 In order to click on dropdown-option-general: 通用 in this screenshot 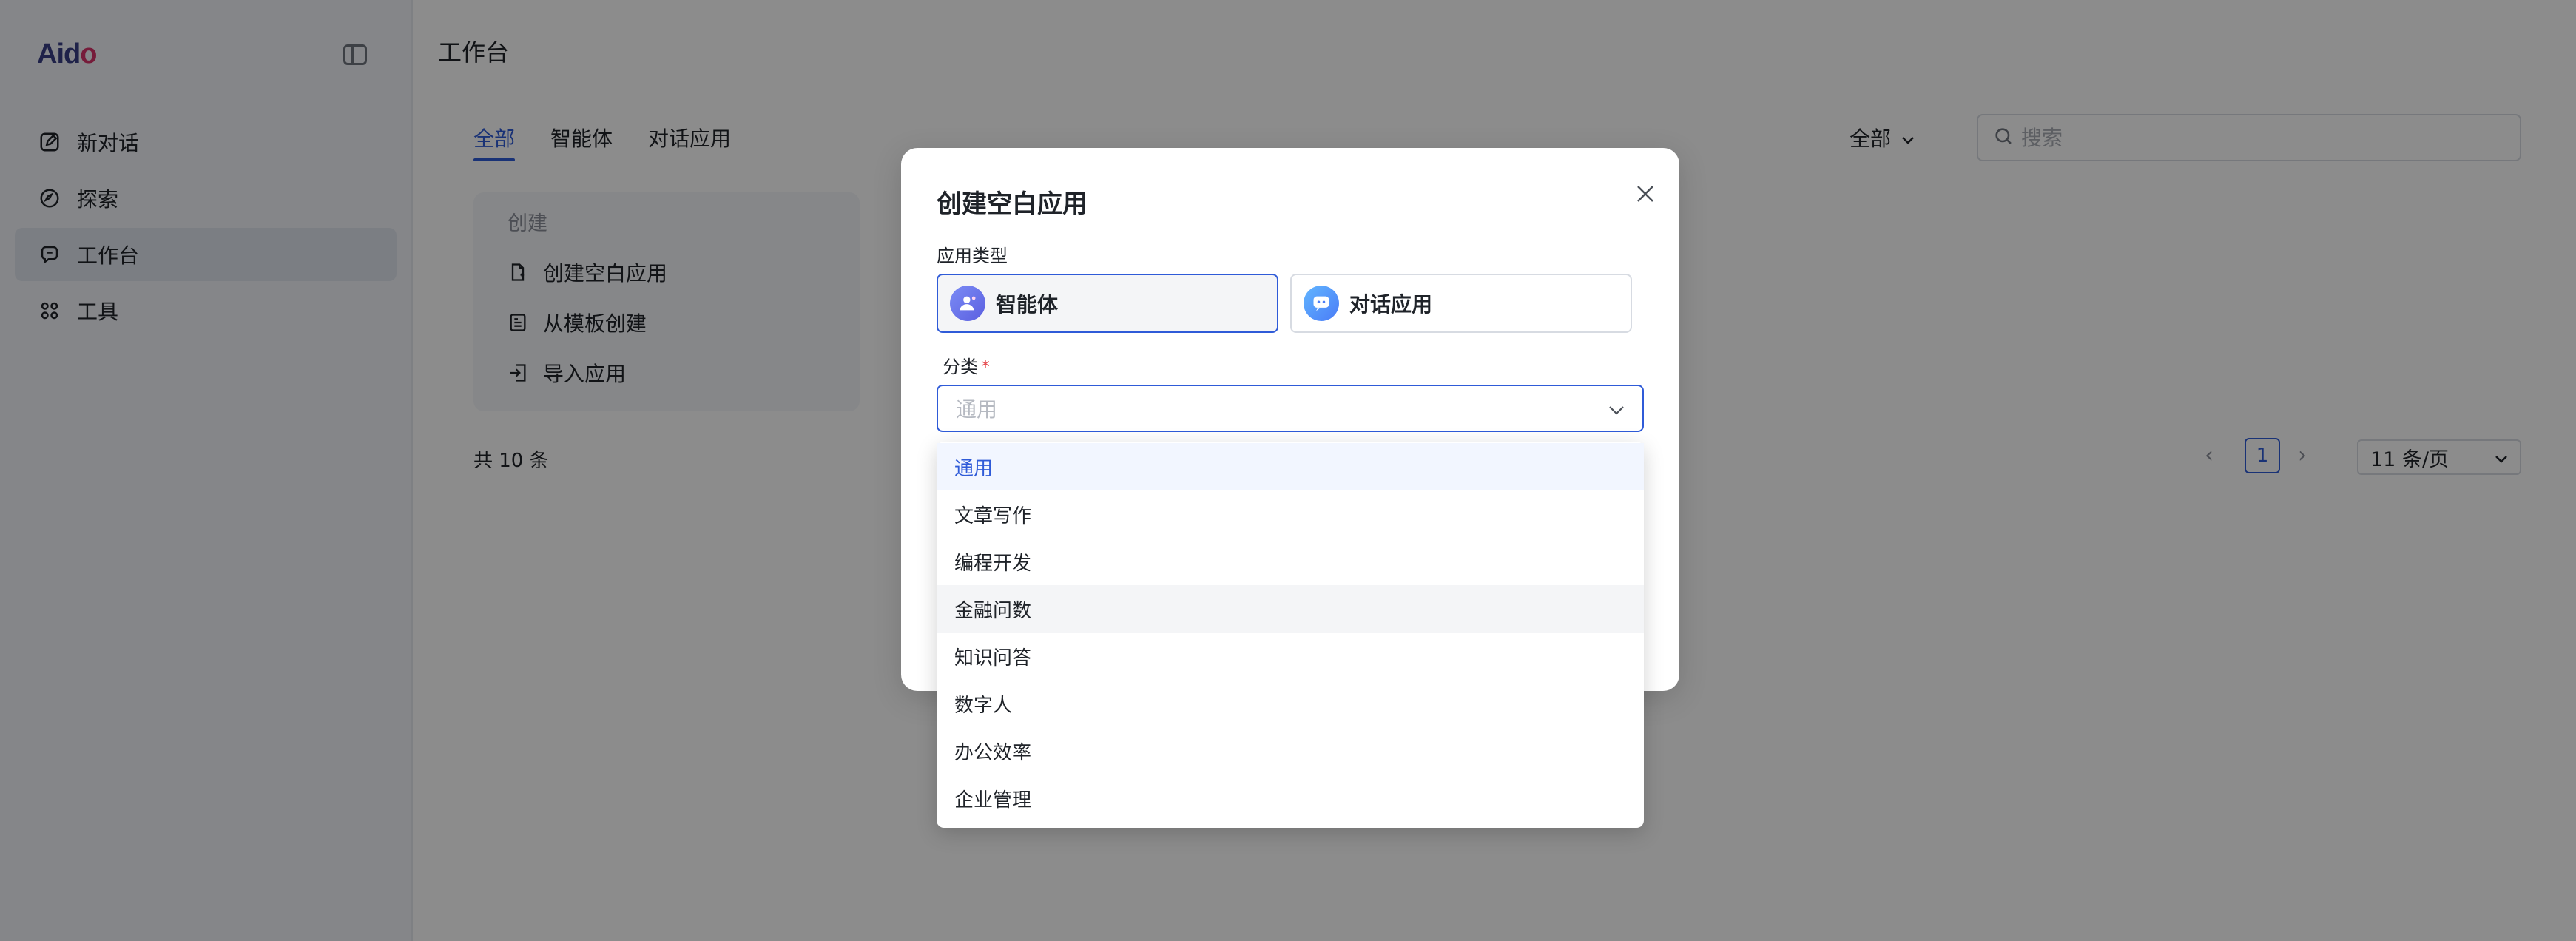, I will do `click(1290, 467)`.